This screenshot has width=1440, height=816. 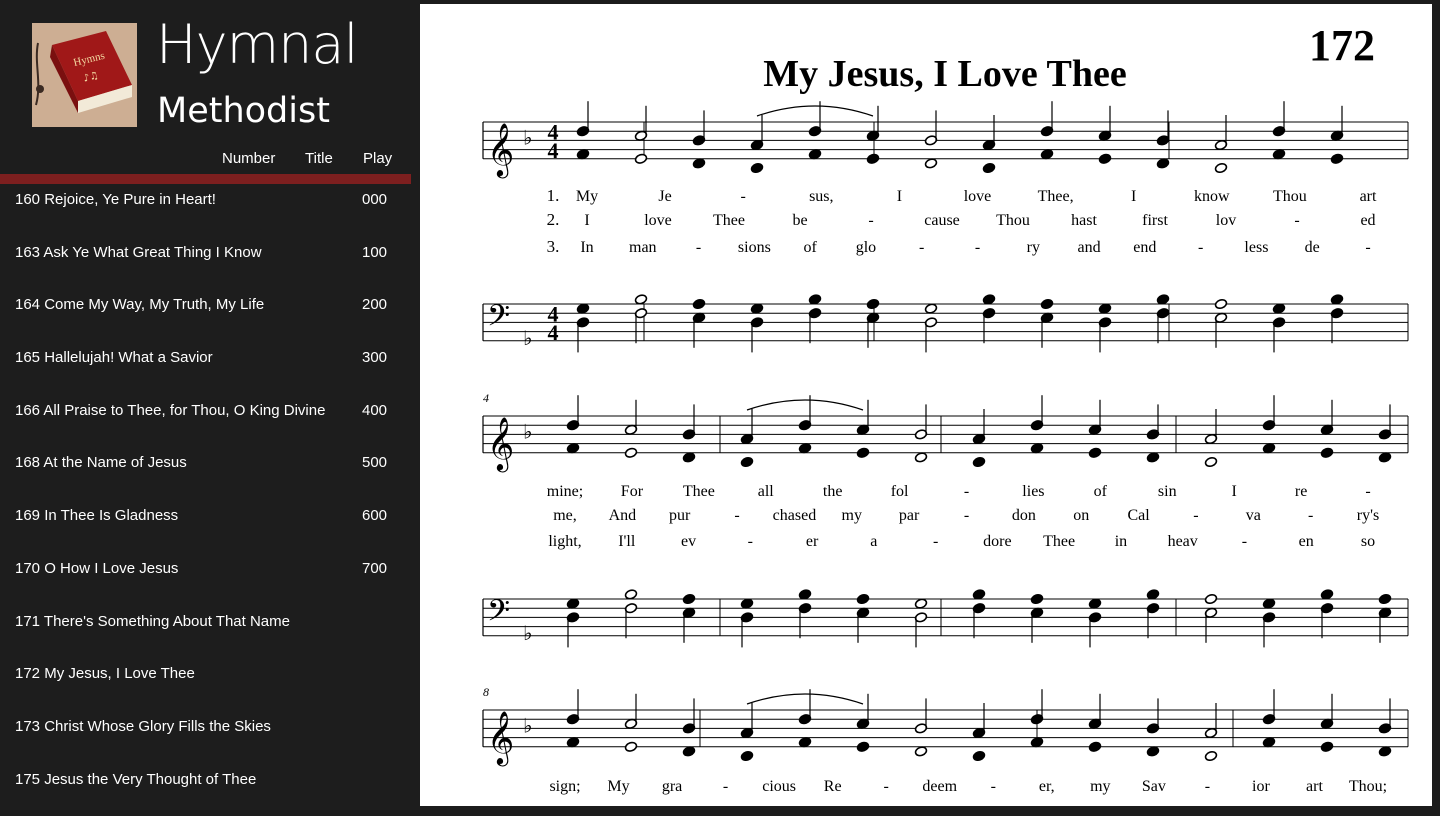 What do you see at coordinates (564, 541) in the screenshot?
I see `lyric-syllable: light,` at bounding box center [564, 541].